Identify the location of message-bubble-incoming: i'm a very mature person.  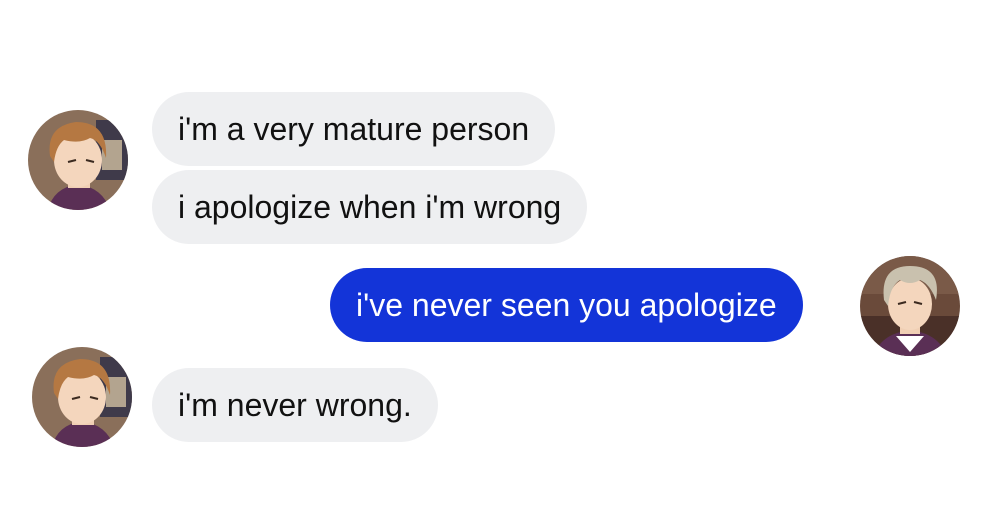
(354, 129).